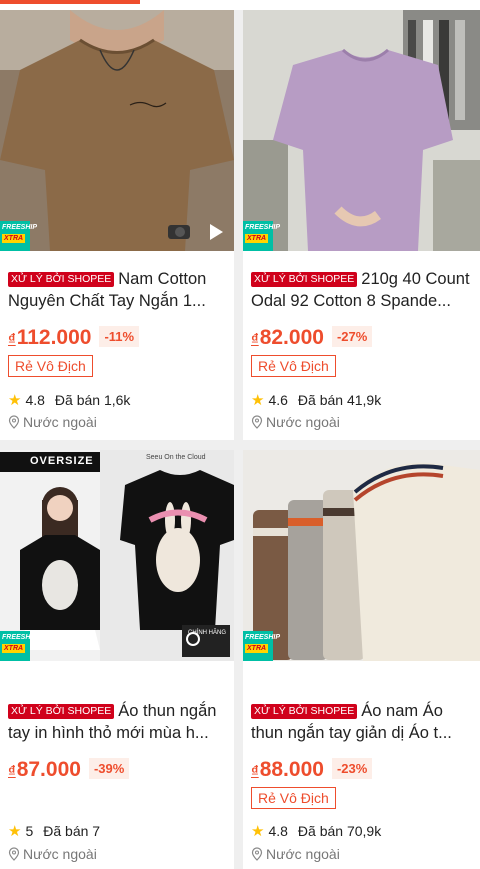 The height and width of the screenshot is (869, 480). Describe the element at coordinates (352, 336) in the screenshot. I see `discount-badge: -27%` at that location.